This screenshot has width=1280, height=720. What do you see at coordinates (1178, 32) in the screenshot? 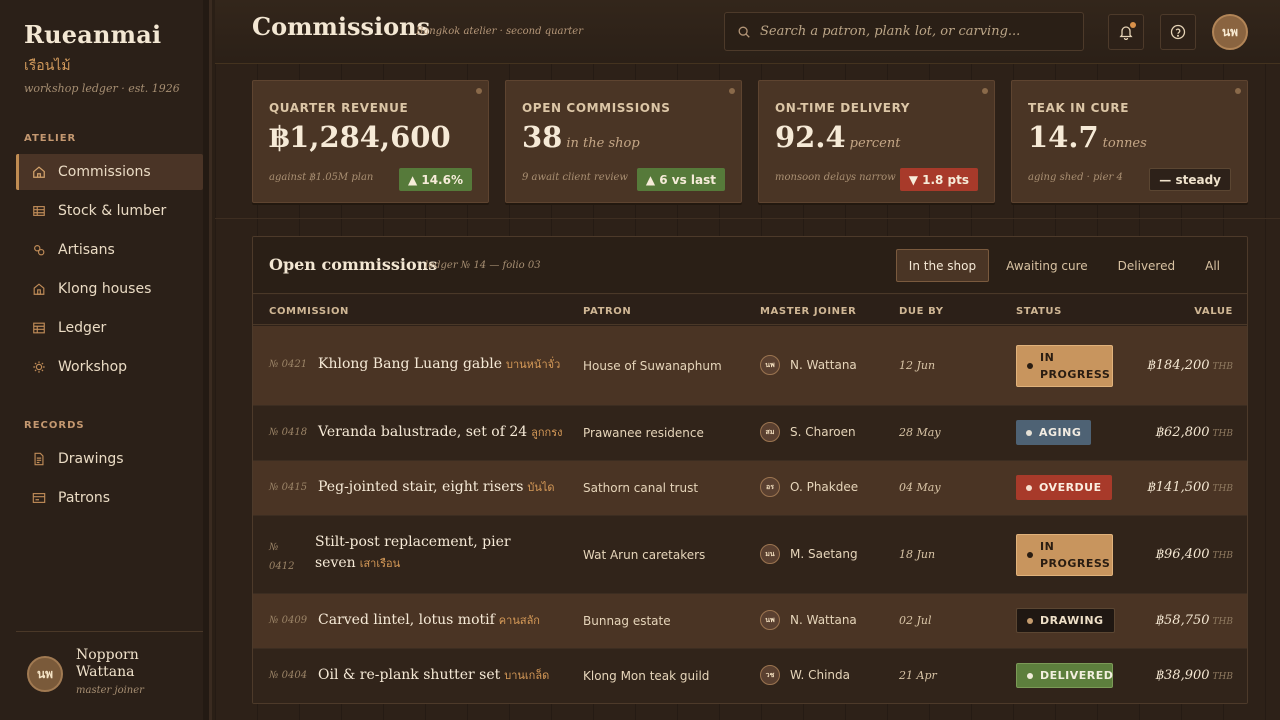
I see `help-button` at bounding box center [1178, 32].